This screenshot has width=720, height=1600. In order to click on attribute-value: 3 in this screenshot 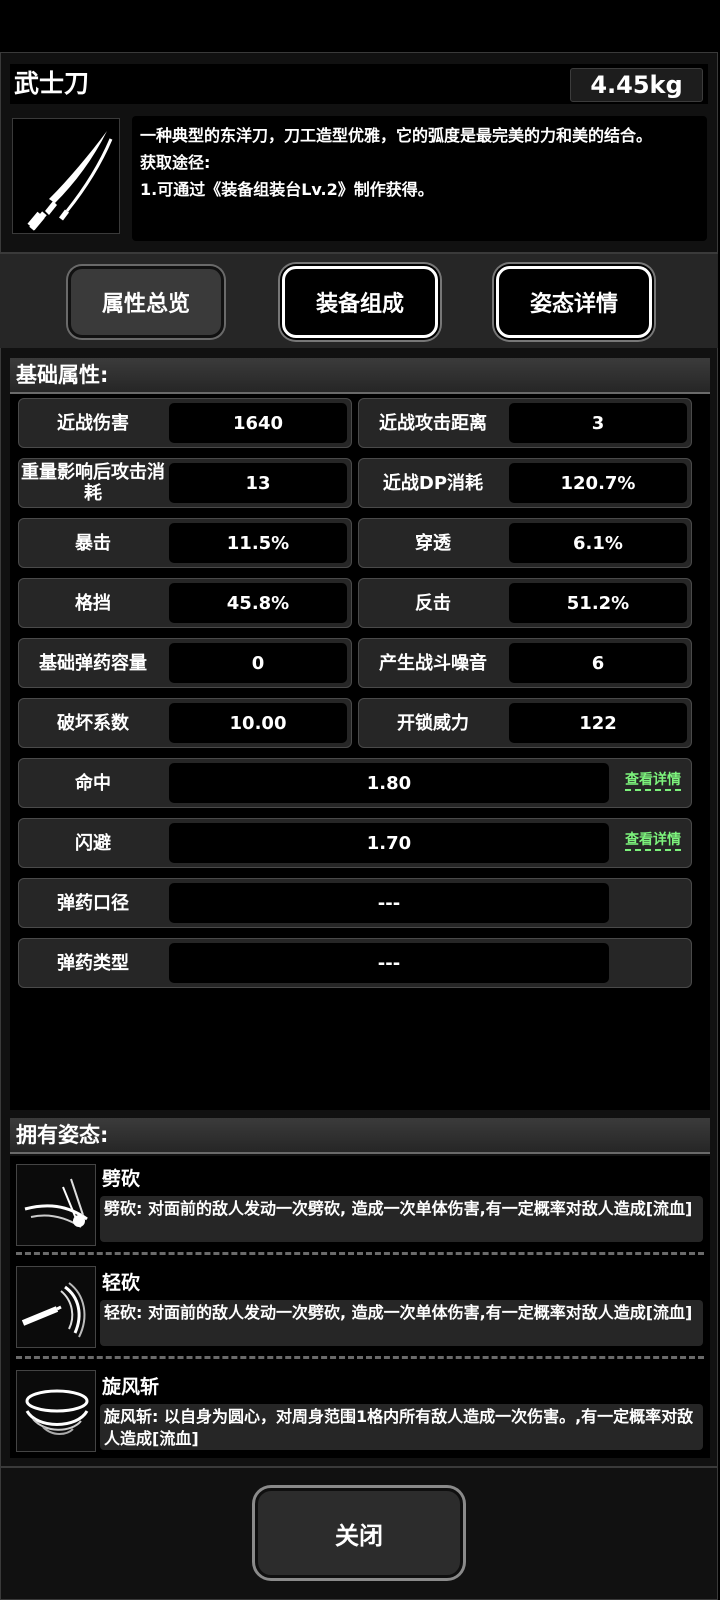, I will do `click(598, 423)`.